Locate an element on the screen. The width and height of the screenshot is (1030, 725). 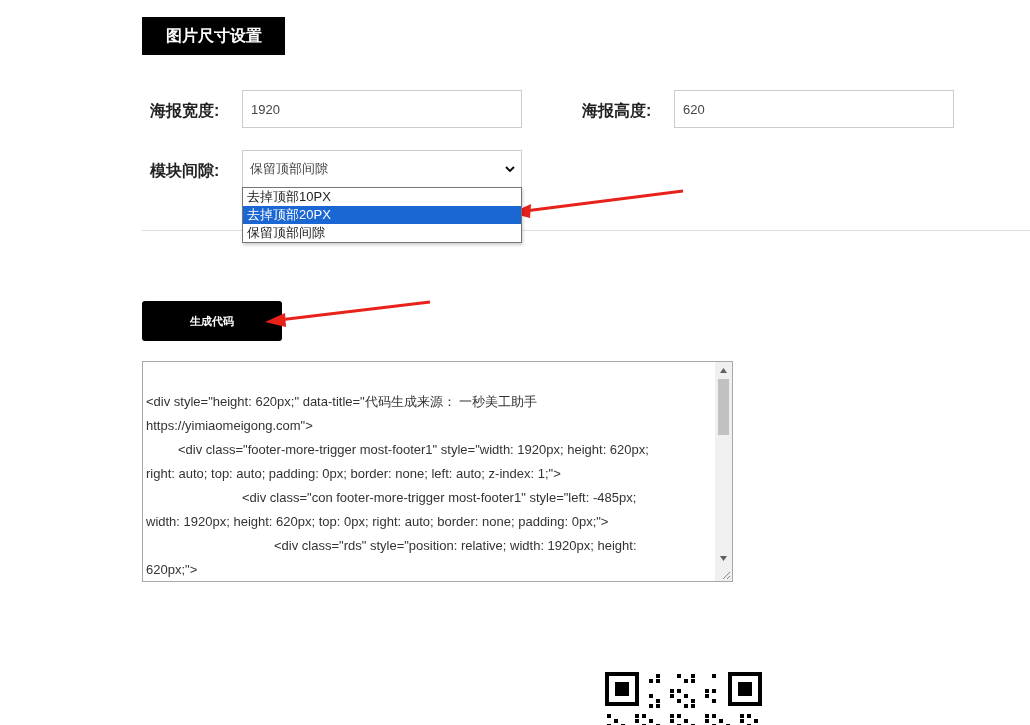
scroll-thumb is located at coordinates (723, 407).